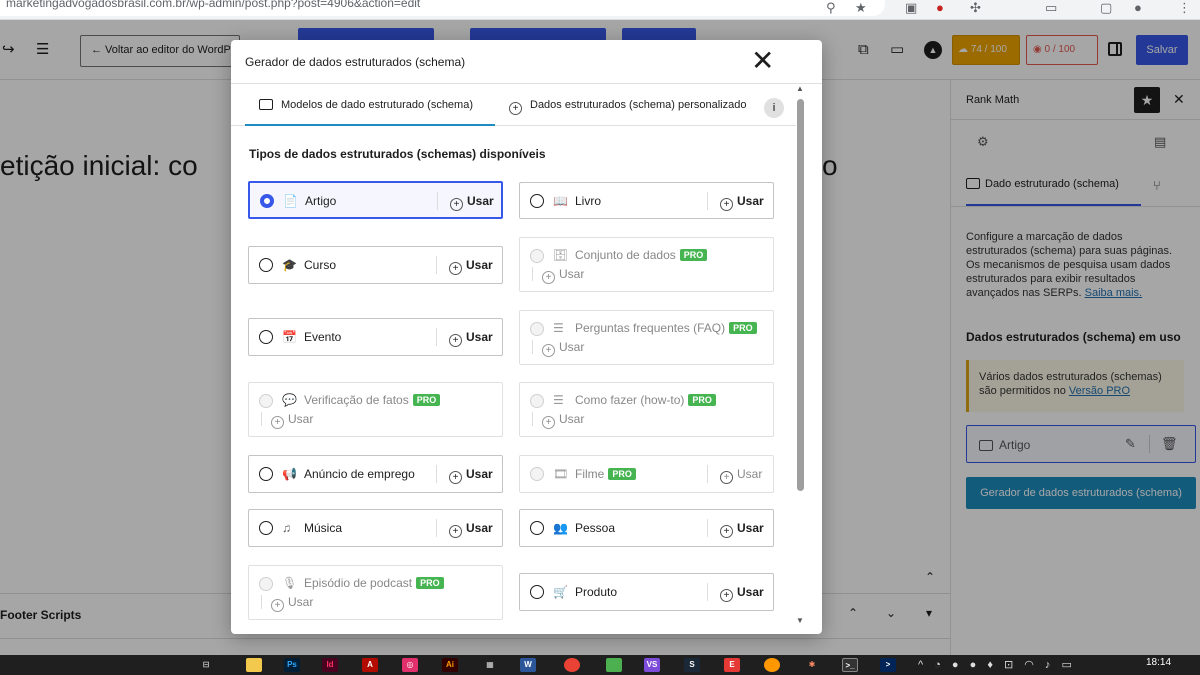  What do you see at coordinates (645, 400) in the screenshot?
I see `schema-name: Como fazer (how-to) PRO` at bounding box center [645, 400].